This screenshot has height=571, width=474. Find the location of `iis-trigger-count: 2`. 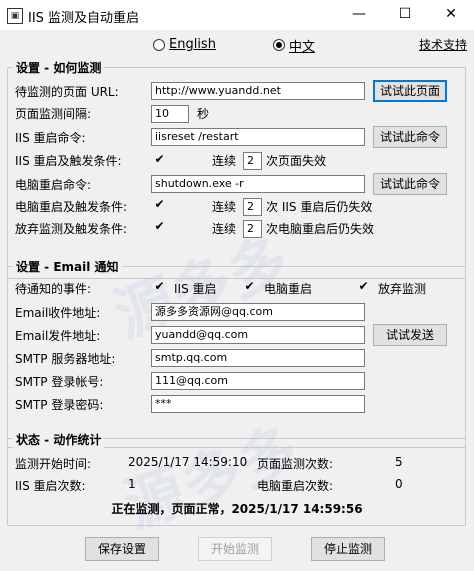

iis-trigger-count: 2 is located at coordinates (252, 161).